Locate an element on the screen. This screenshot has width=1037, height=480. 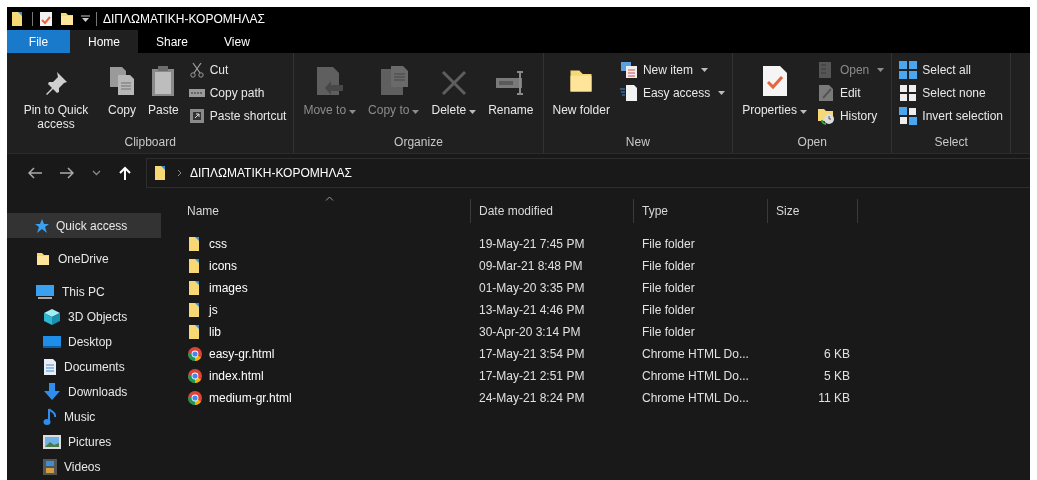
group-label: Select is located at coordinates (951, 142).